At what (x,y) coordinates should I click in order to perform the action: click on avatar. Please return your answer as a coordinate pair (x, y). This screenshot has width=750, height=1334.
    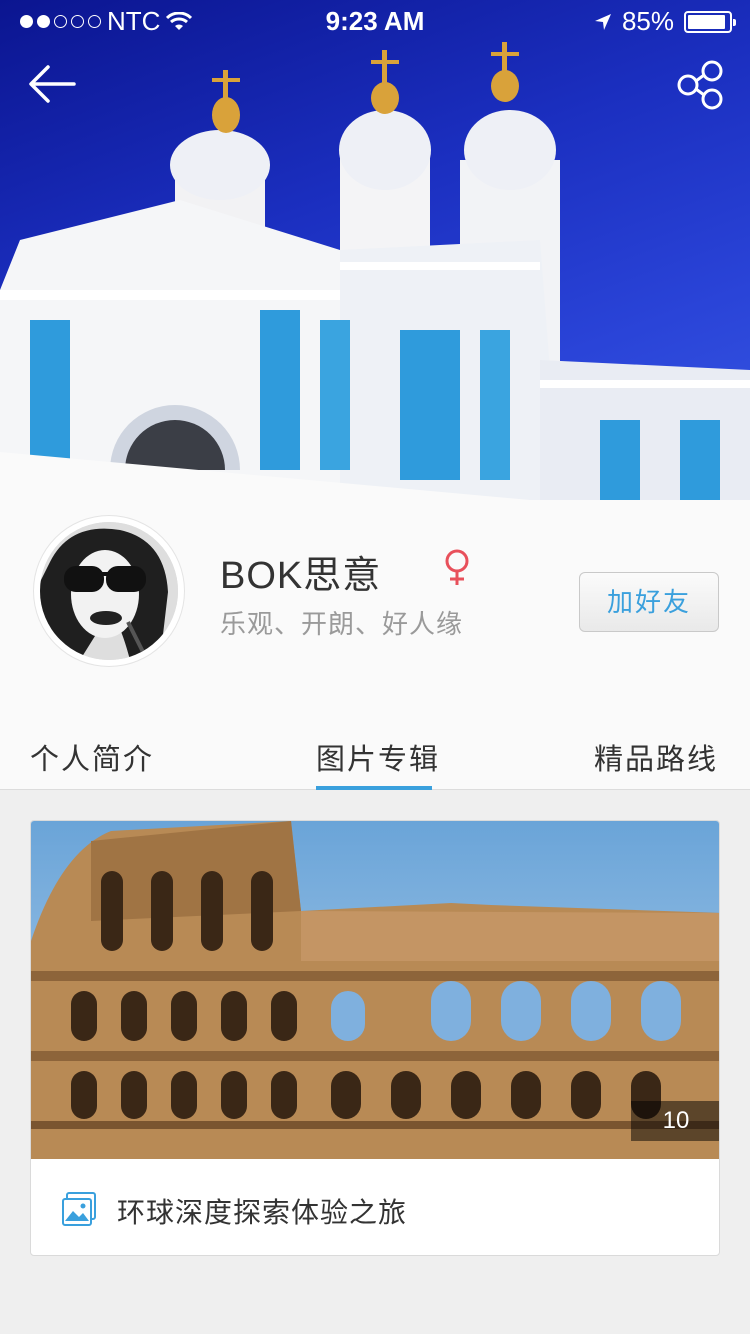
    Looking at the image, I should click on (109, 591).